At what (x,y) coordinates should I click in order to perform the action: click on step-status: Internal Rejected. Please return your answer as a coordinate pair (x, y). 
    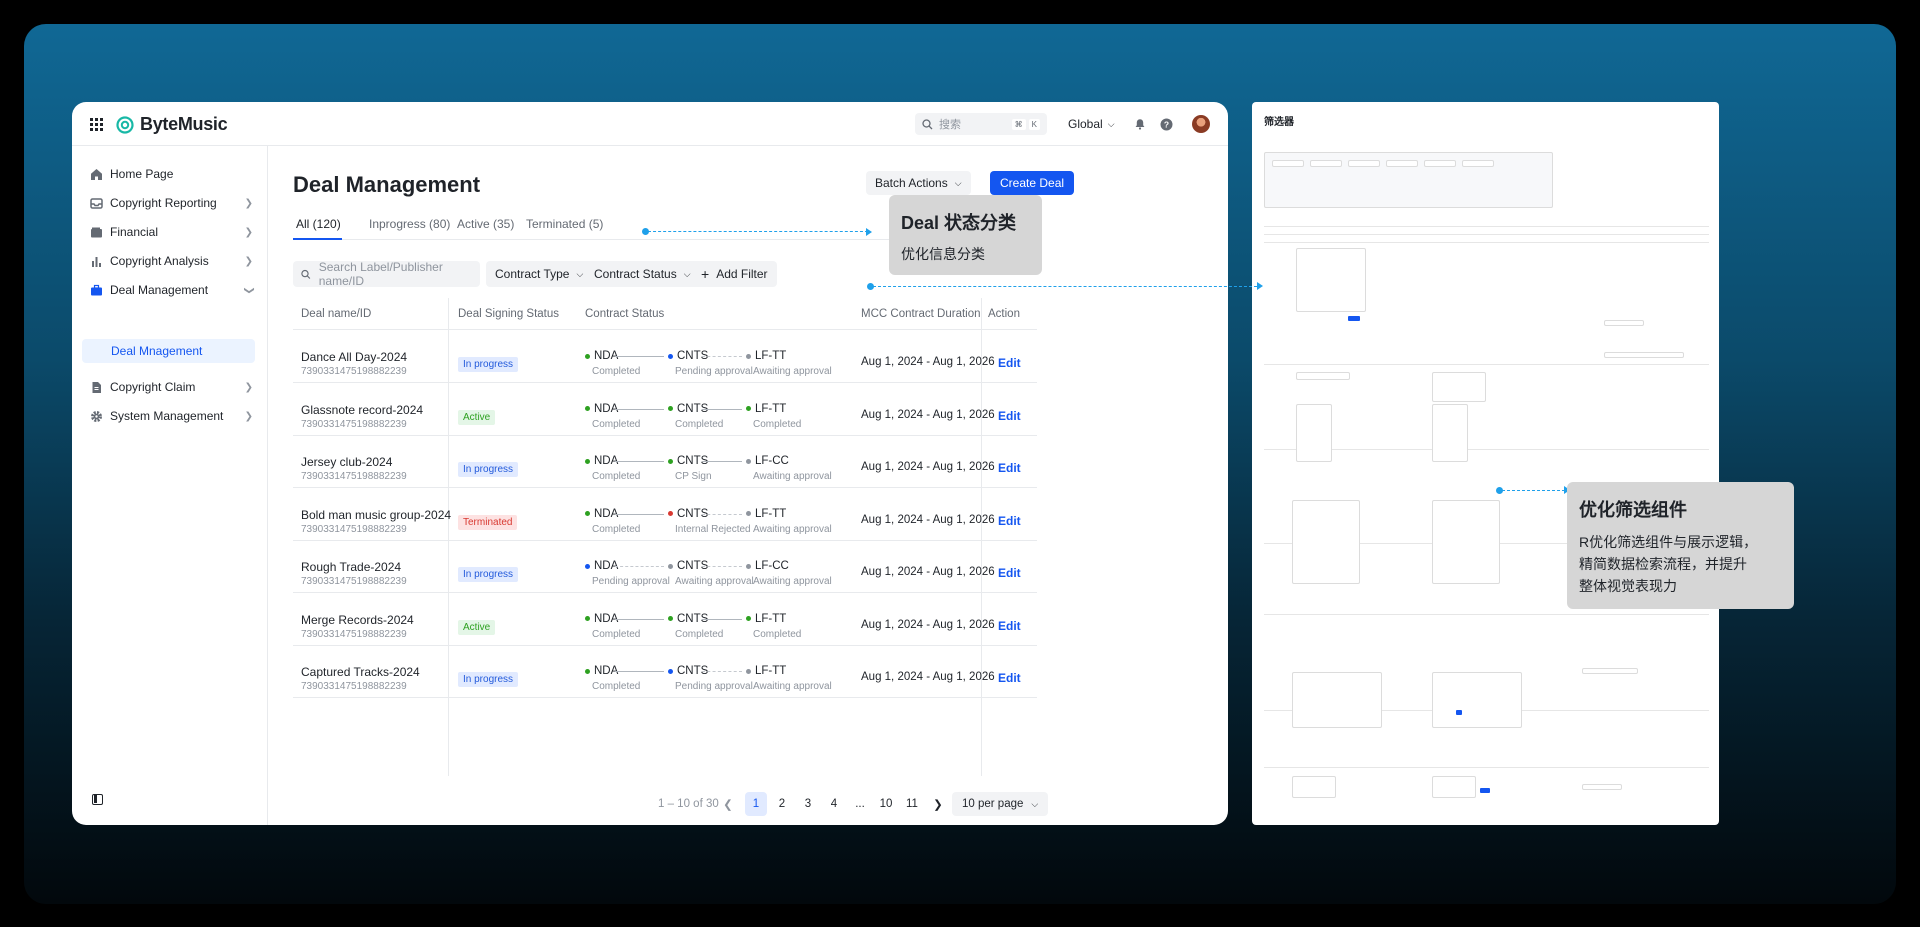
    Looking at the image, I should click on (713, 529).